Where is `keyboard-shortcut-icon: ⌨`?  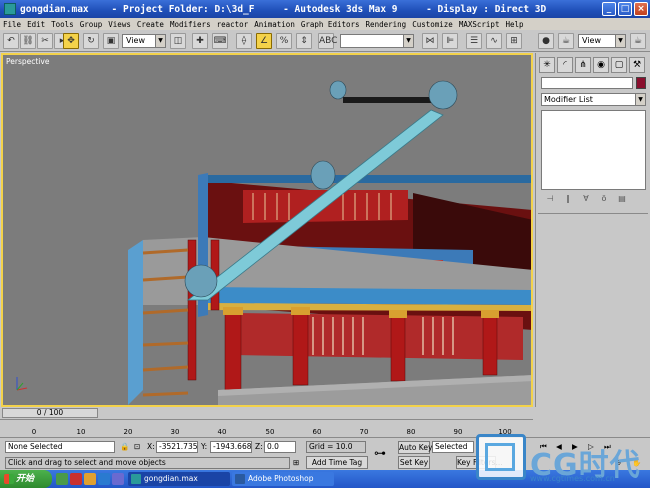 keyboard-shortcut-icon: ⌨ is located at coordinates (220, 41).